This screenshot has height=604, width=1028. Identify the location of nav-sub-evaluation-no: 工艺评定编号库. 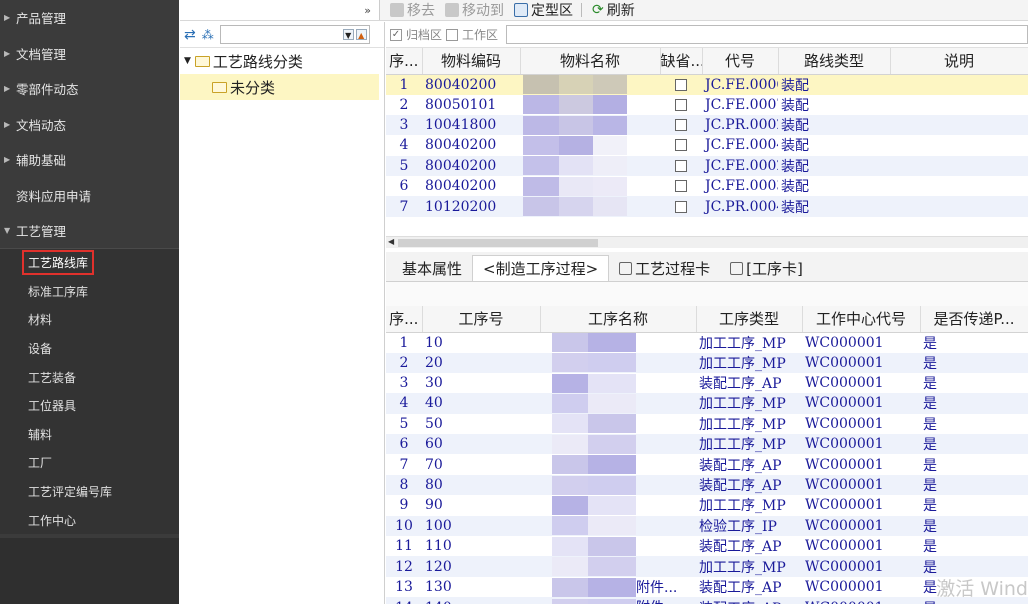
(89, 491).